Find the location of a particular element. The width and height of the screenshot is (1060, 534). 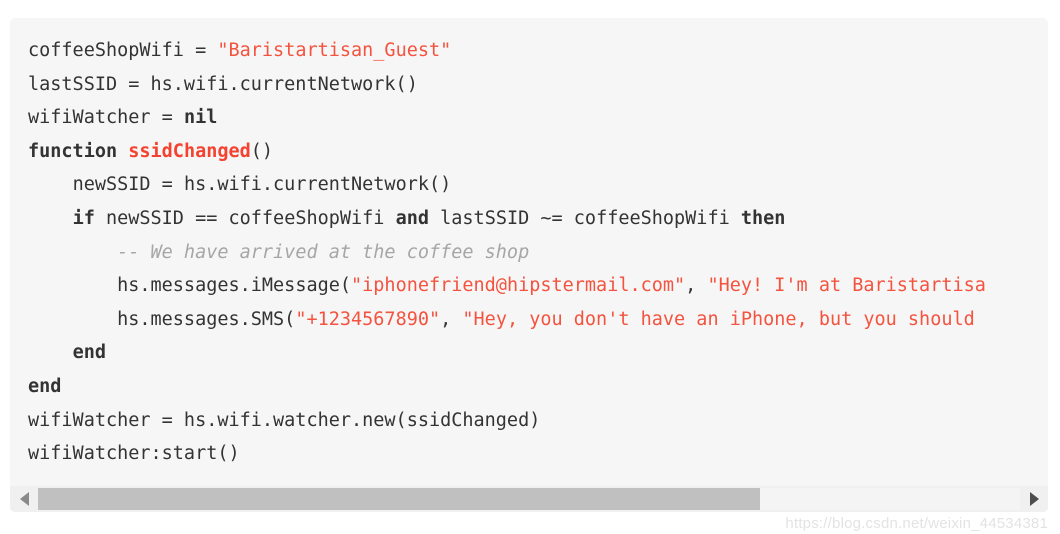

code-token-plain: wifiWatcher = is located at coordinates (106, 118).